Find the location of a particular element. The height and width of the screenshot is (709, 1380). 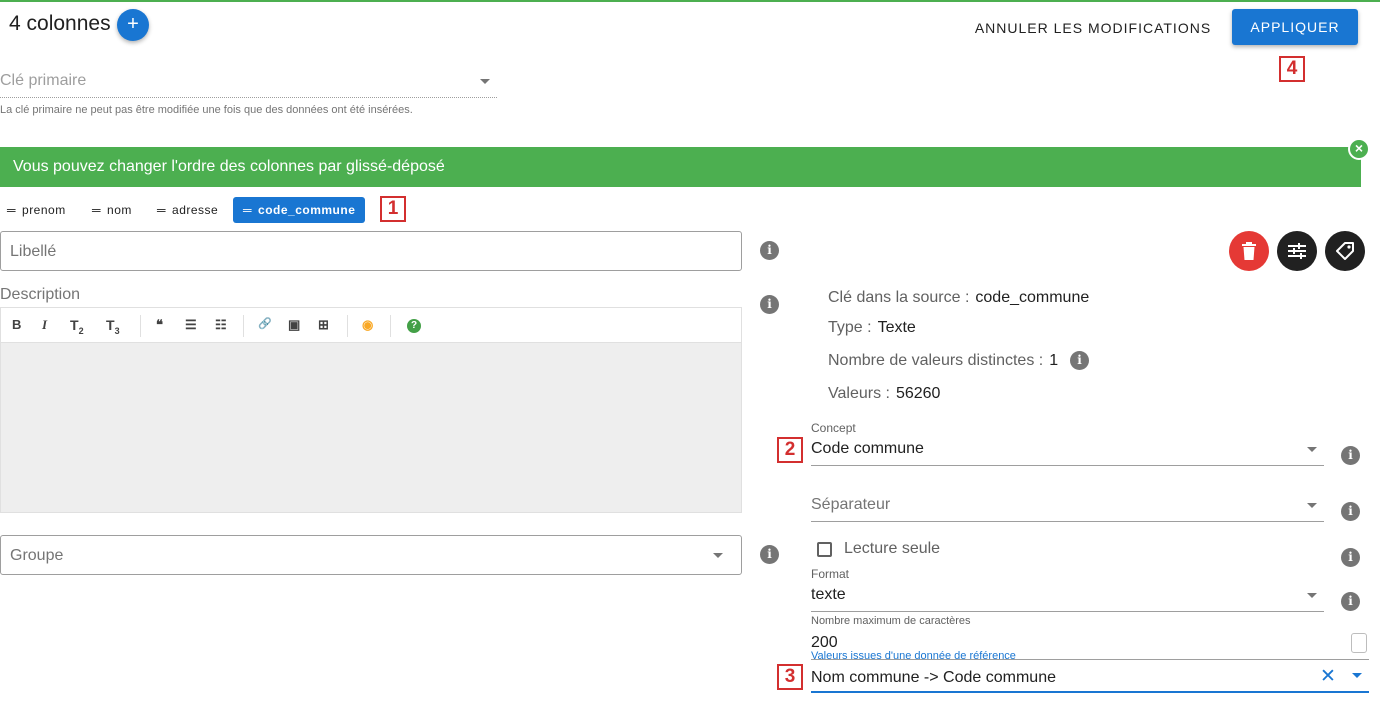

image-icon: ▣ is located at coordinates (294, 325).